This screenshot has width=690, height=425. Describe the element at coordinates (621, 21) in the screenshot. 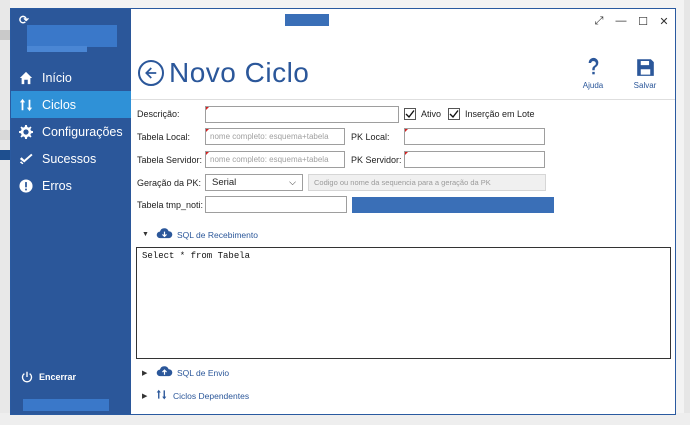

I see `minimize-button: —` at that location.